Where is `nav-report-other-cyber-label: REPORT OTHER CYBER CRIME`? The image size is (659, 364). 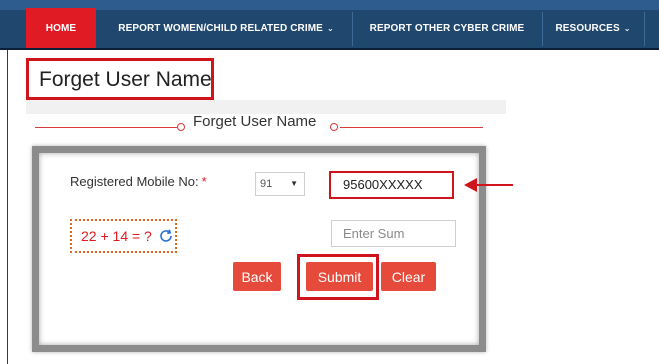
nav-report-other-cyber-label: REPORT OTHER CYBER CRIME is located at coordinates (447, 28).